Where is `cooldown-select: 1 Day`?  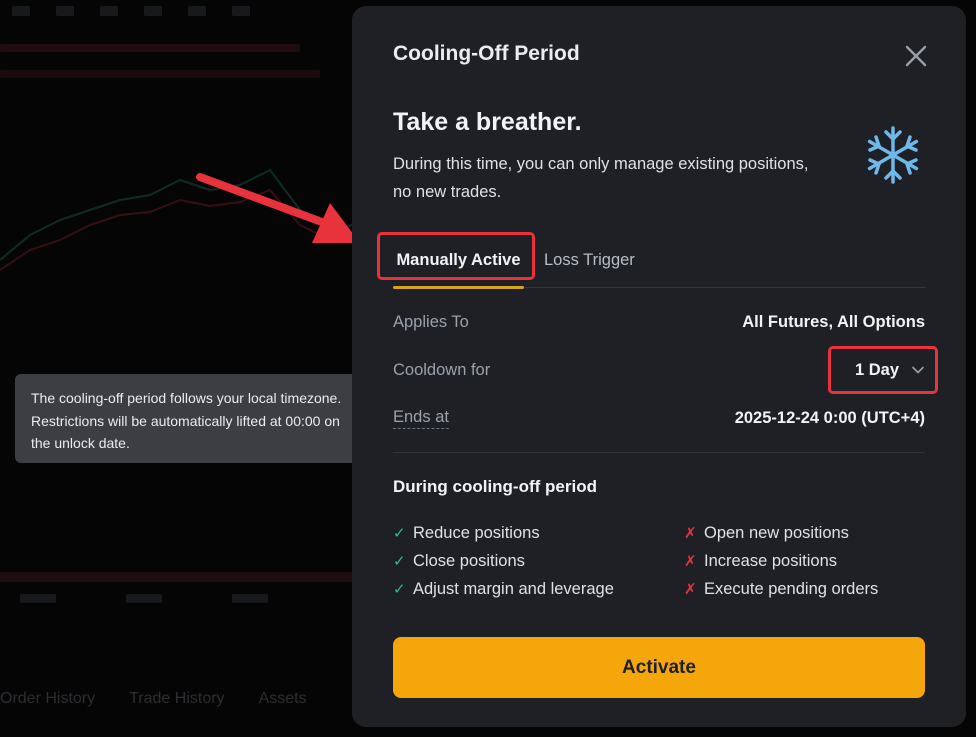 cooldown-select: 1 Day is located at coordinates (890, 370).